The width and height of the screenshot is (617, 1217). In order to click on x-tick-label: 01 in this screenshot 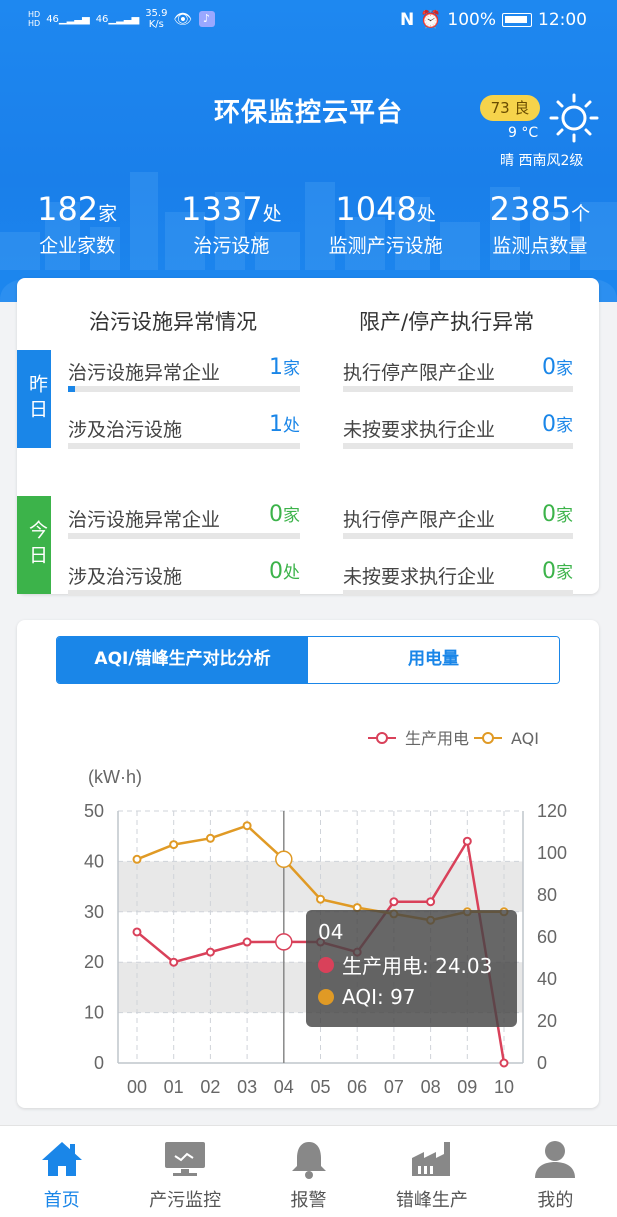, I will do `click(174, 1087)`.